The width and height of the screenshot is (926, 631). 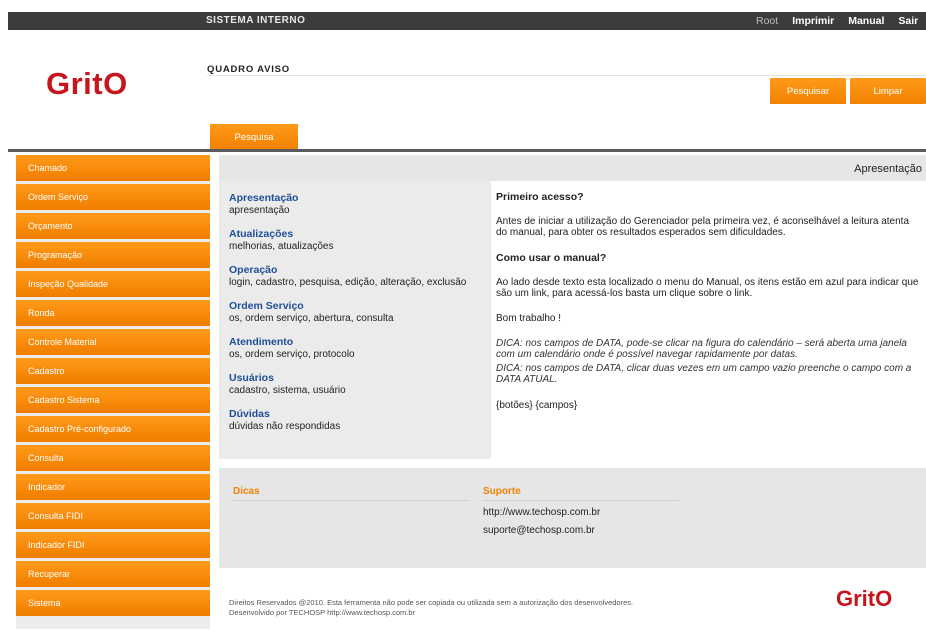 What do you see at coordinates (113, 429) in the screenshot?
I see `sidebar-item-cadastro-pre-configurado: Cadastro Pré-configurado` at bounding box center [113, 429].